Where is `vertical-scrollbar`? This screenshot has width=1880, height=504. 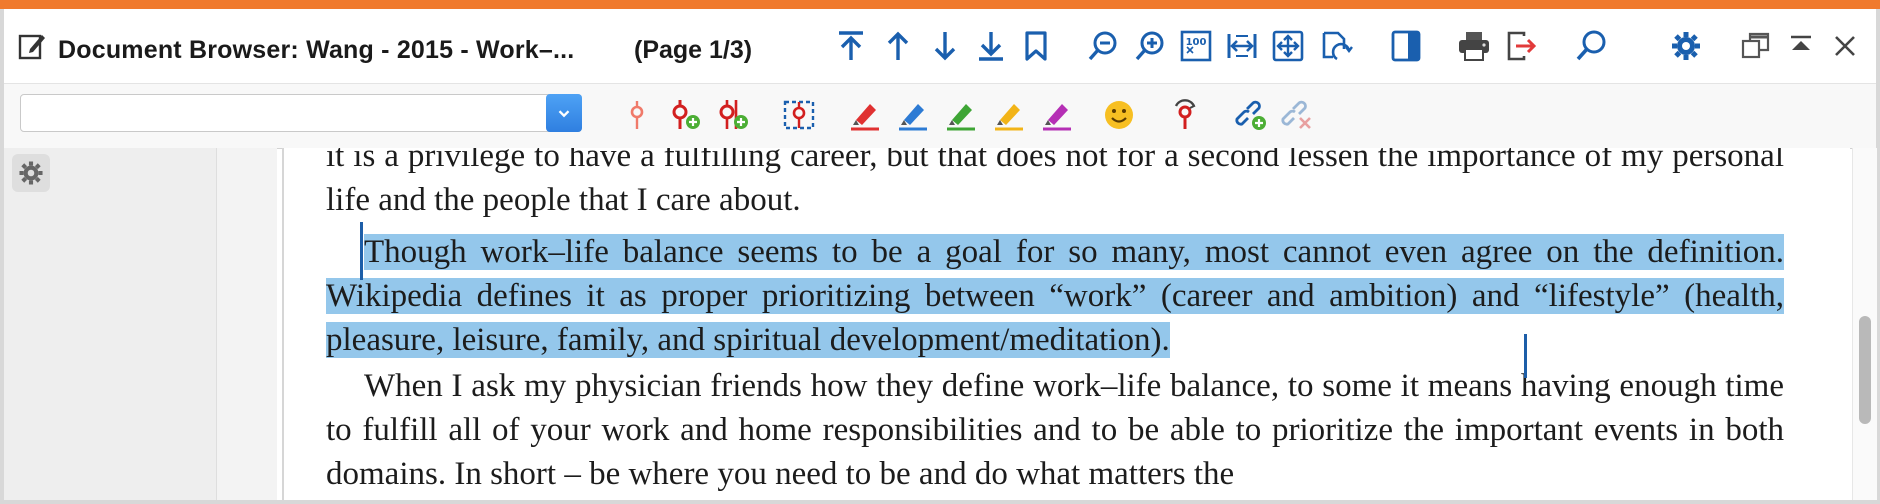 vertical-scrollbar is located at coordinates (1864, 324).